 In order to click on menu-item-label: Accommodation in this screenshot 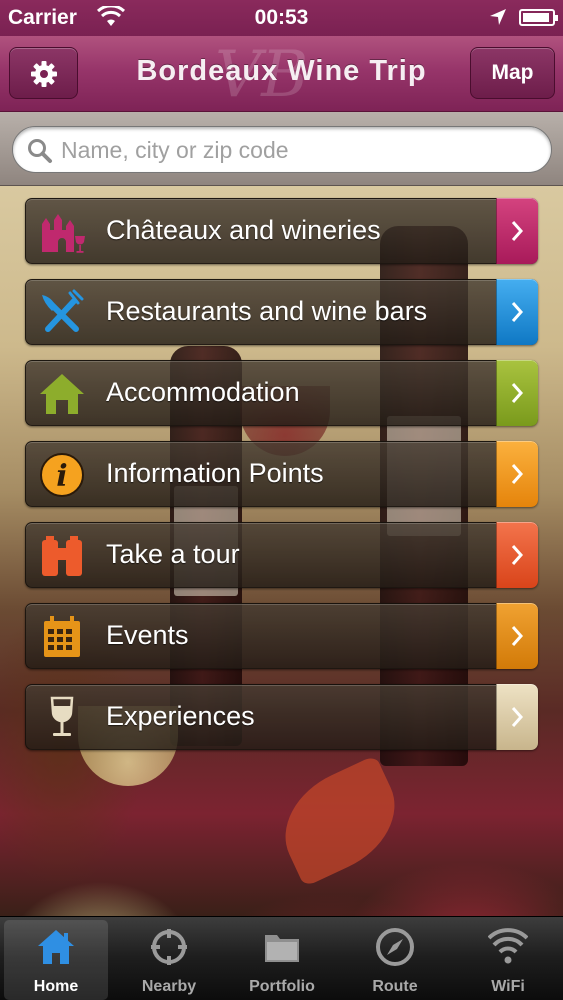, I will do `click(203, 392)`.